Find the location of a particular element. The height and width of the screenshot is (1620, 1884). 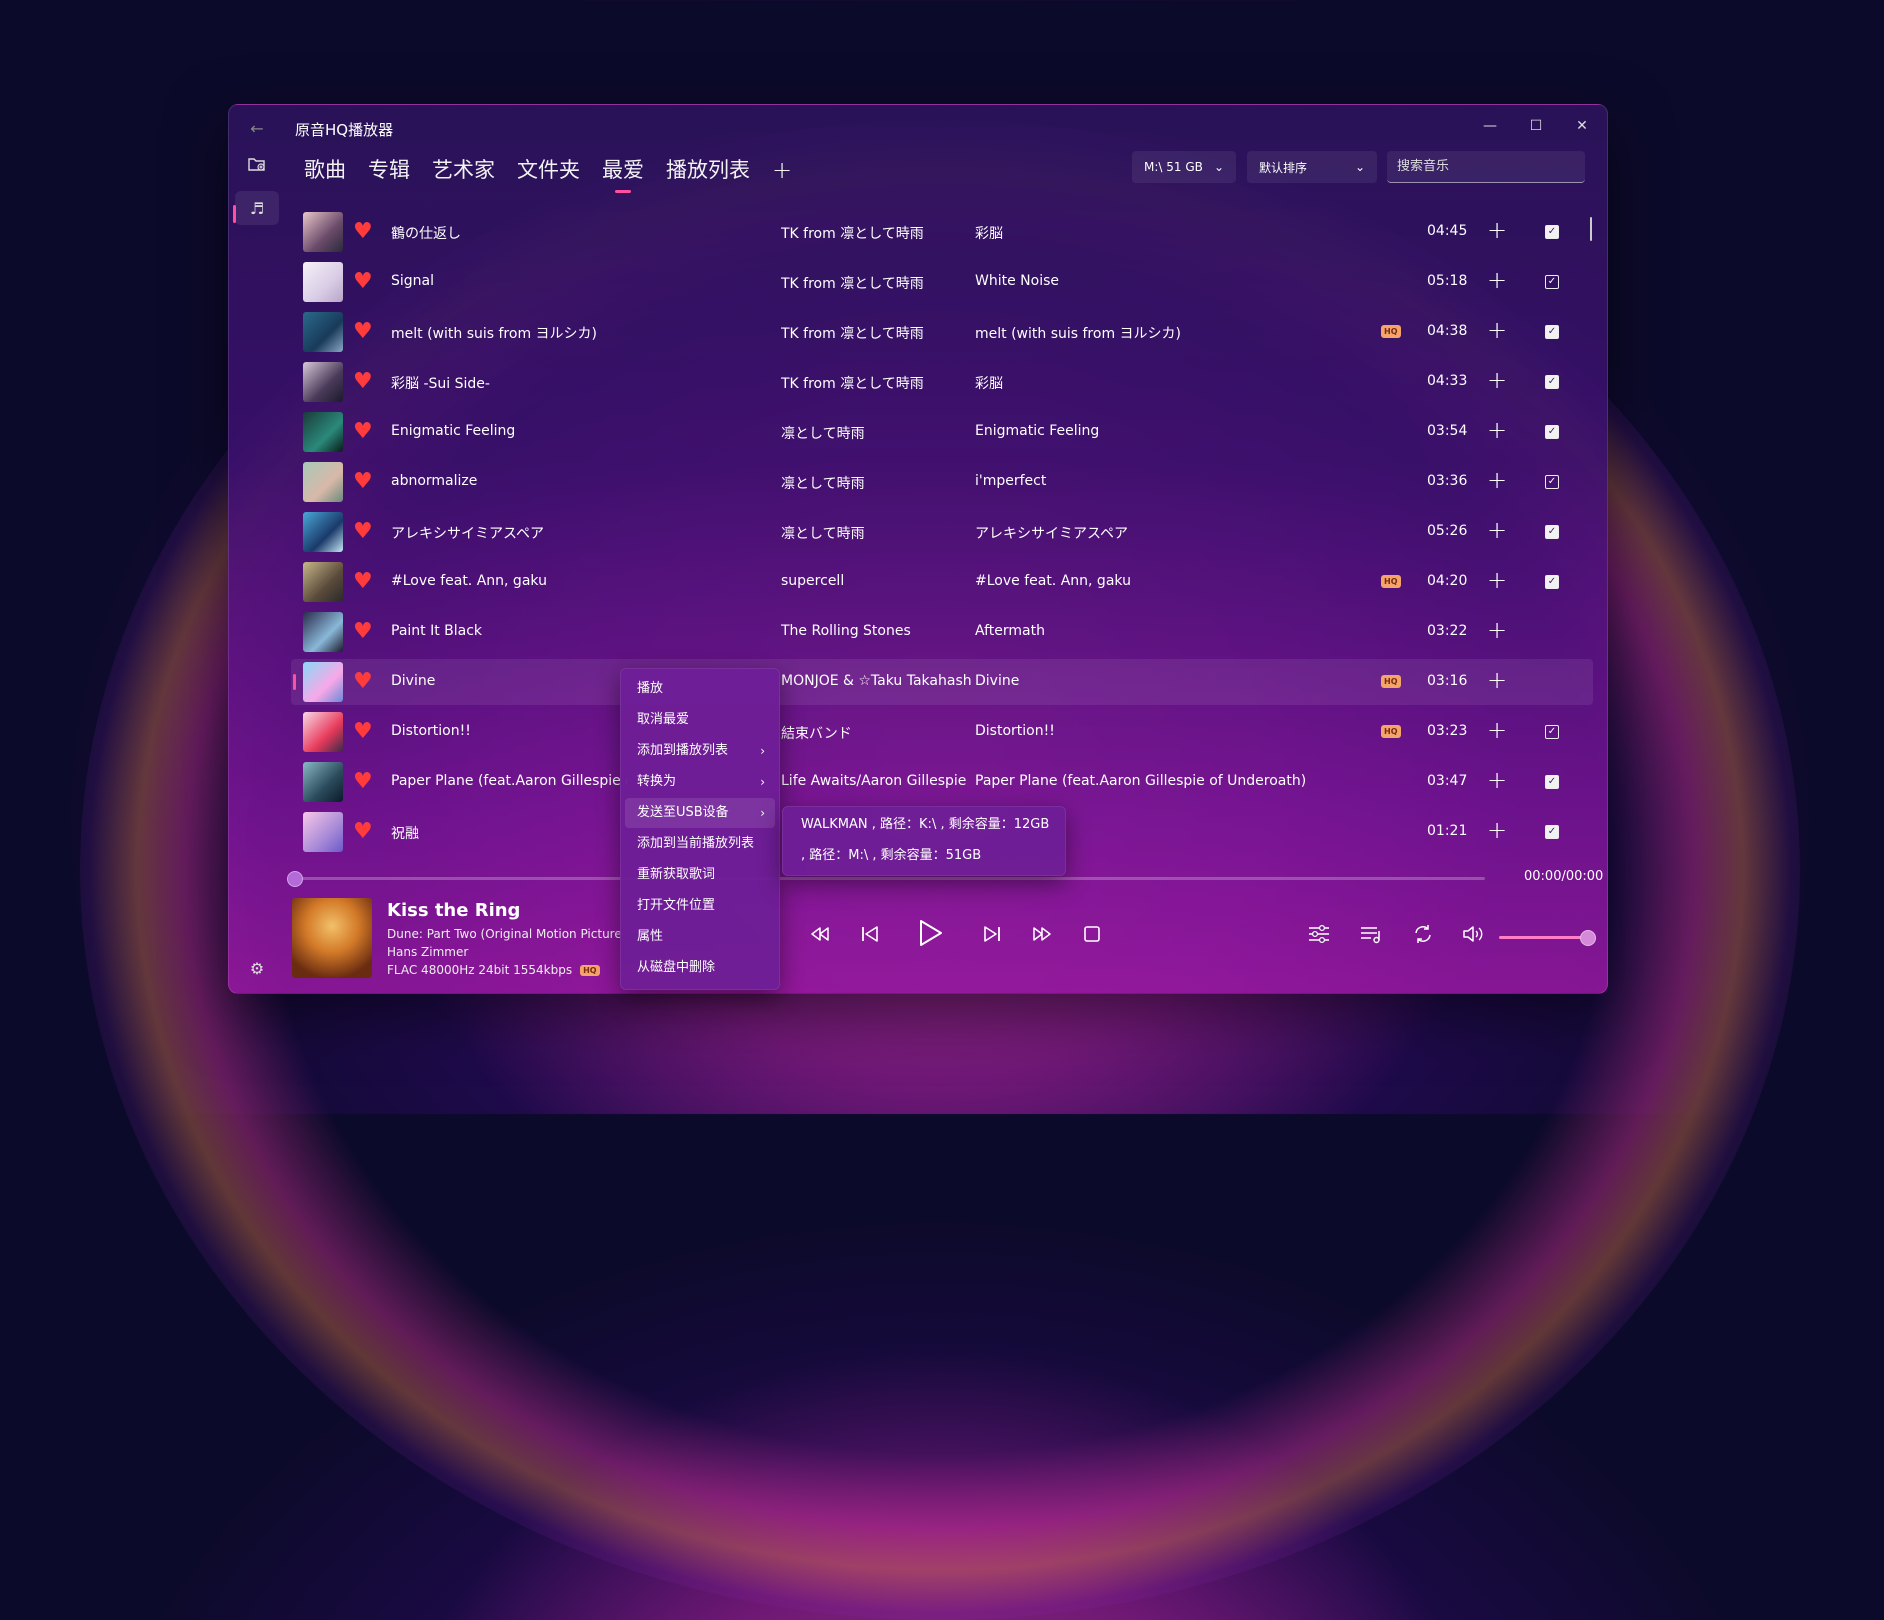

tab-playlists: 播放列表 is located at coordinates (708, 170).